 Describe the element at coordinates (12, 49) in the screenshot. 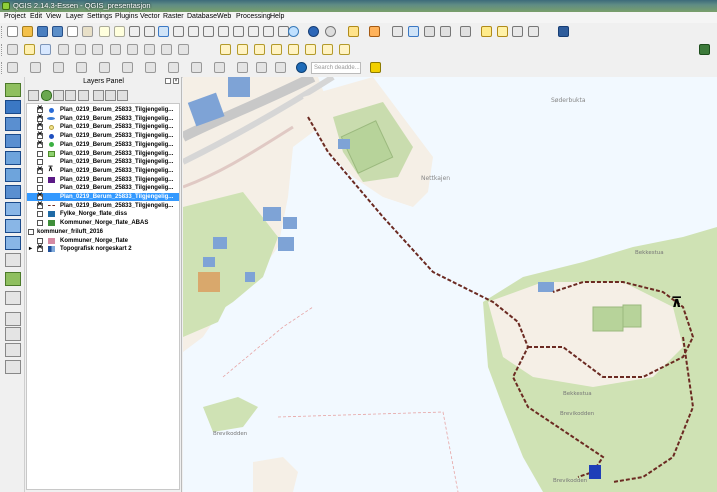

I see `current-edits-icon` at that location.